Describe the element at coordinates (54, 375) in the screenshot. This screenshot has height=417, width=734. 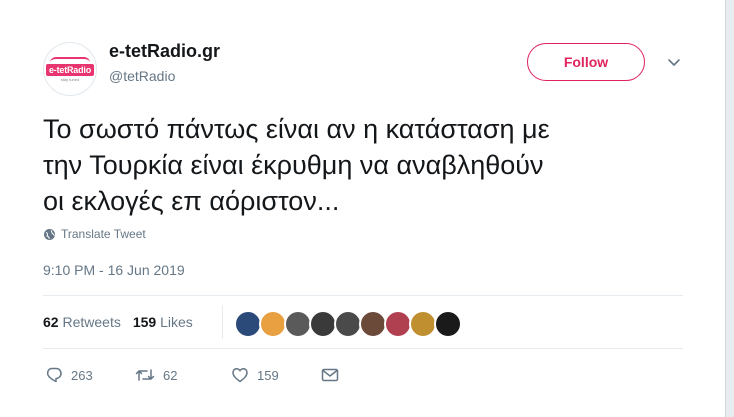
I see `reply-icon` at that location.